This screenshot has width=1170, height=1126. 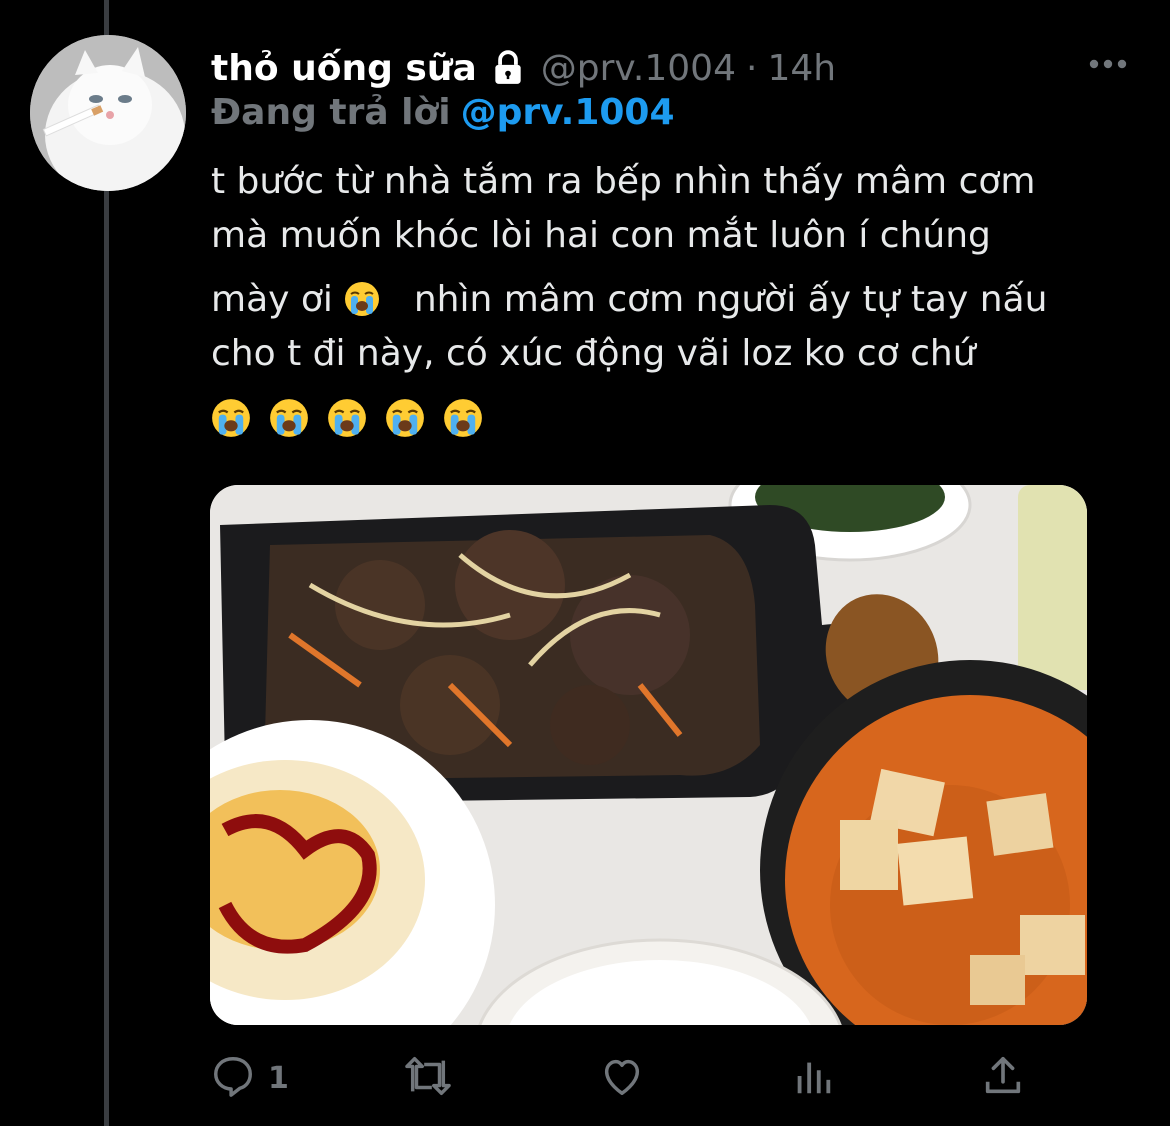 I want to click on replying-prefix: Đang trả lời, so click(x=331, y=112).